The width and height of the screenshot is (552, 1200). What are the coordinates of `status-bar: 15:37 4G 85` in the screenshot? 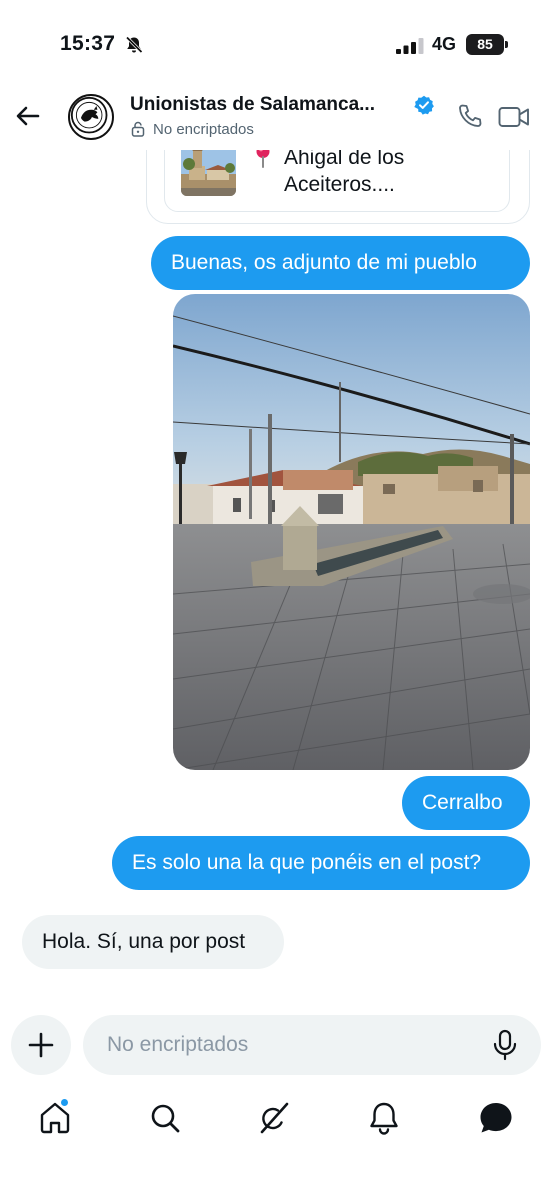 It's located at (276, 43).